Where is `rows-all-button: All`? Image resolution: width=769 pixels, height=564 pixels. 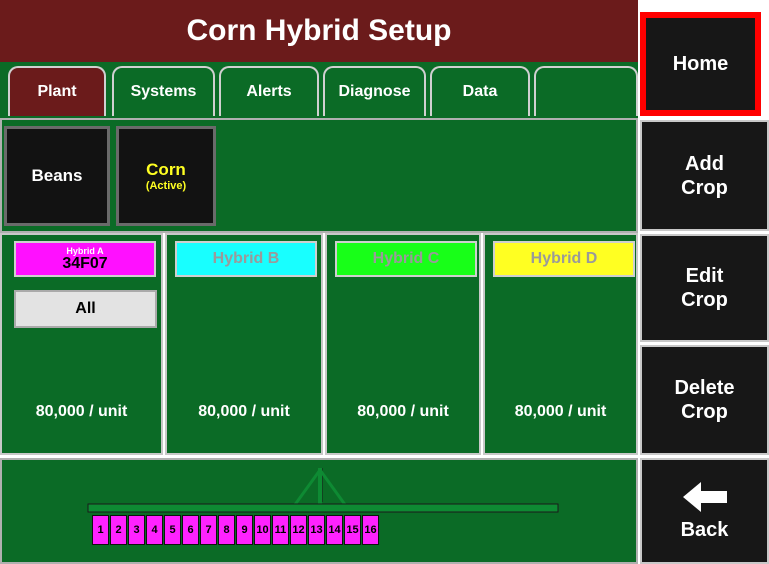 rows-all-button: All is located at coordinates (85, 309).